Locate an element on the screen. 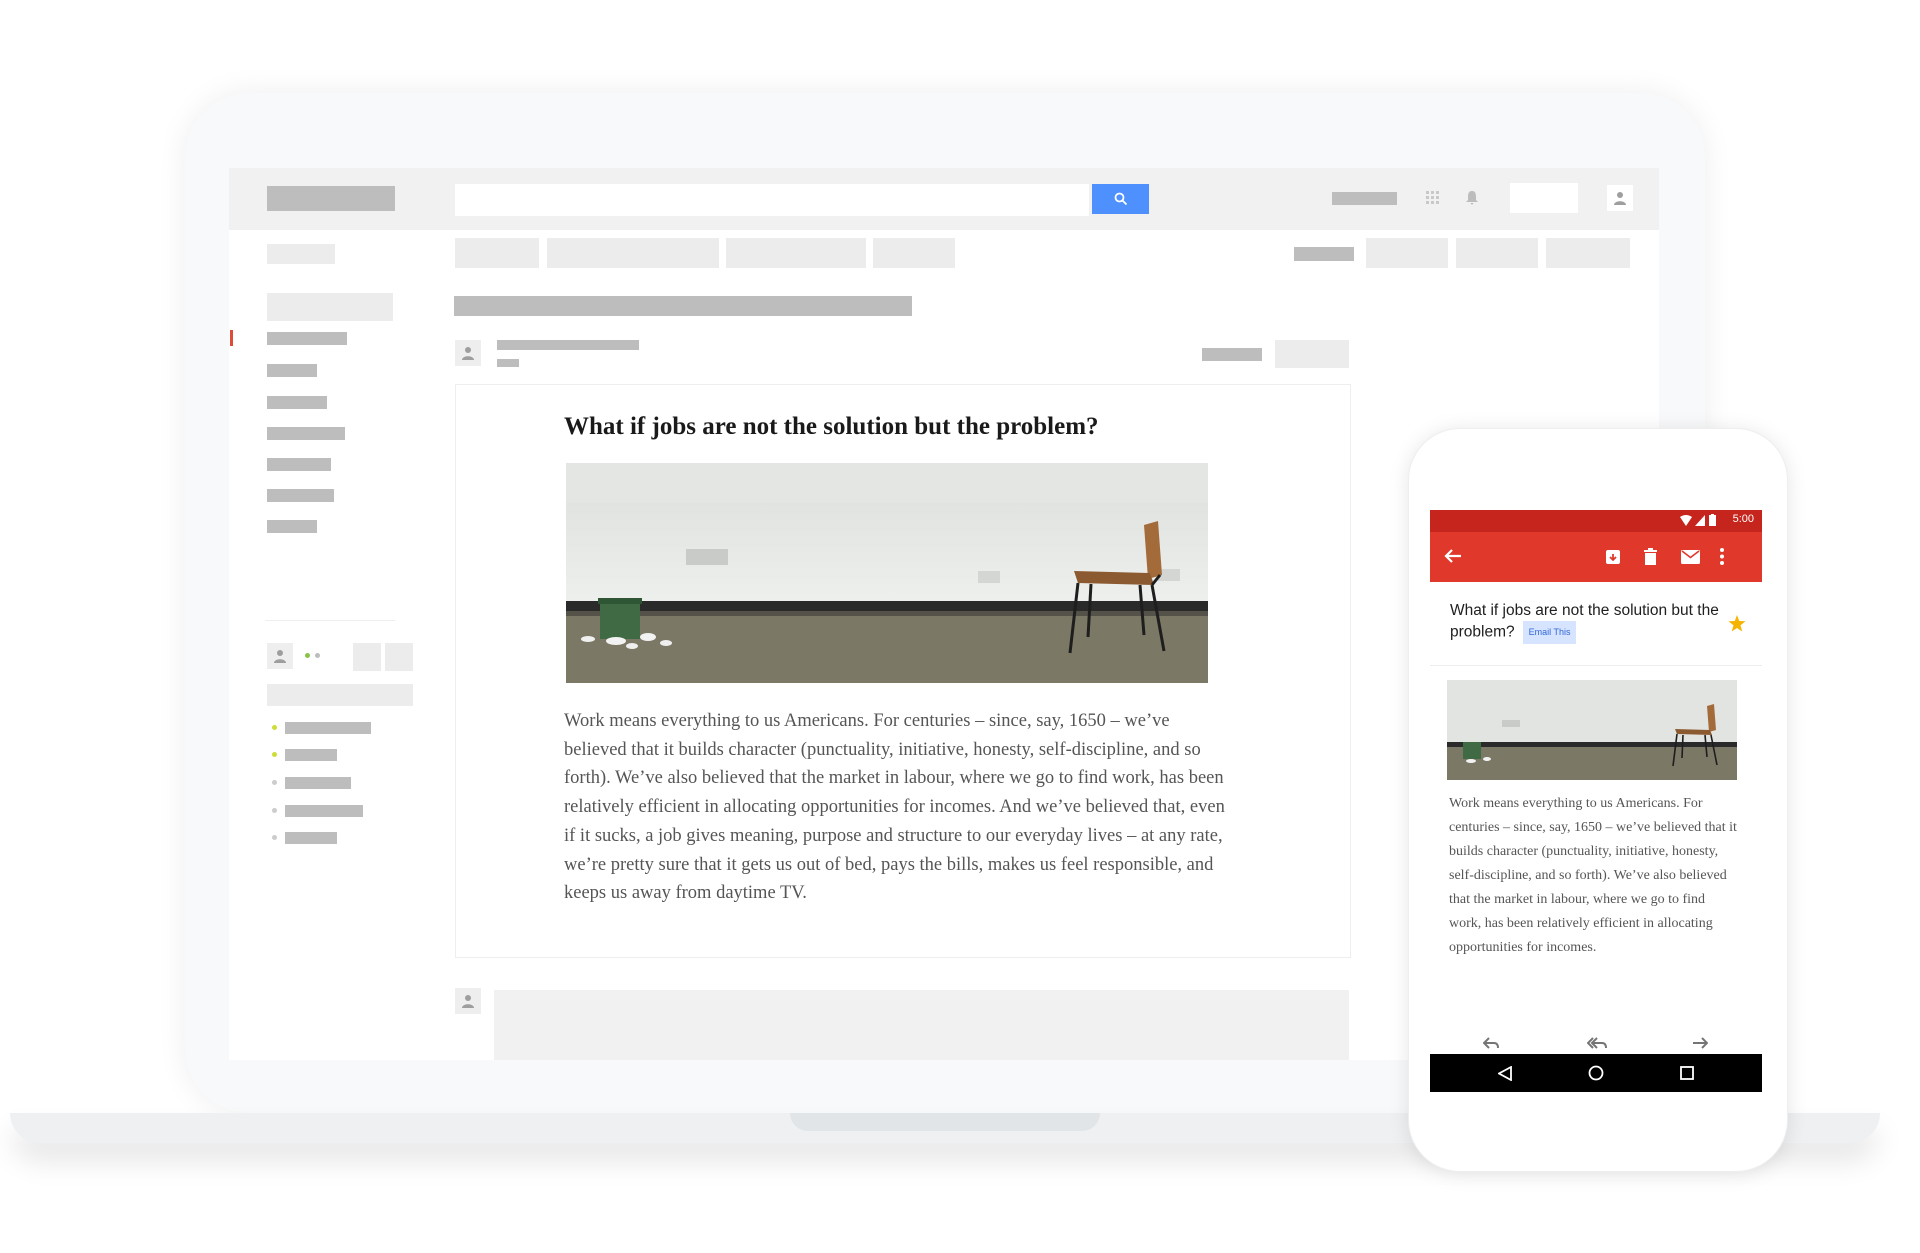  status-dot is located at coordinates (317, 655).